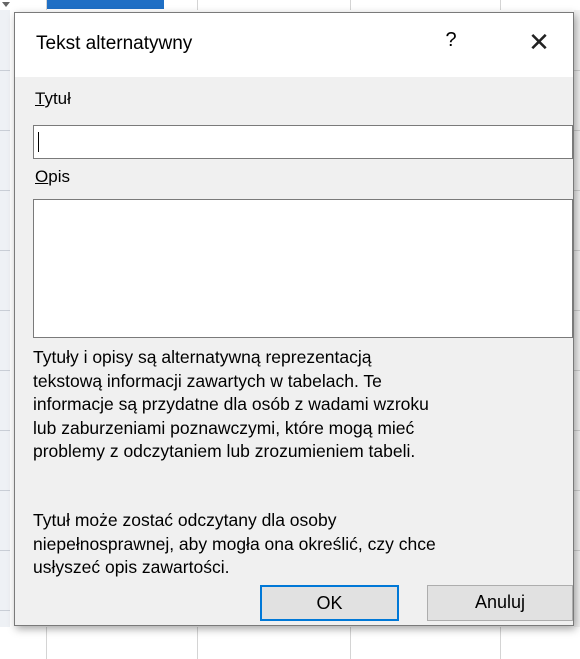 Image resolution: width=580 pixels, height=659 pixels. What do you see at coordinates (5, 318) in the screenshot?
I see `row-header-strip` at bounding box center [5, 318].